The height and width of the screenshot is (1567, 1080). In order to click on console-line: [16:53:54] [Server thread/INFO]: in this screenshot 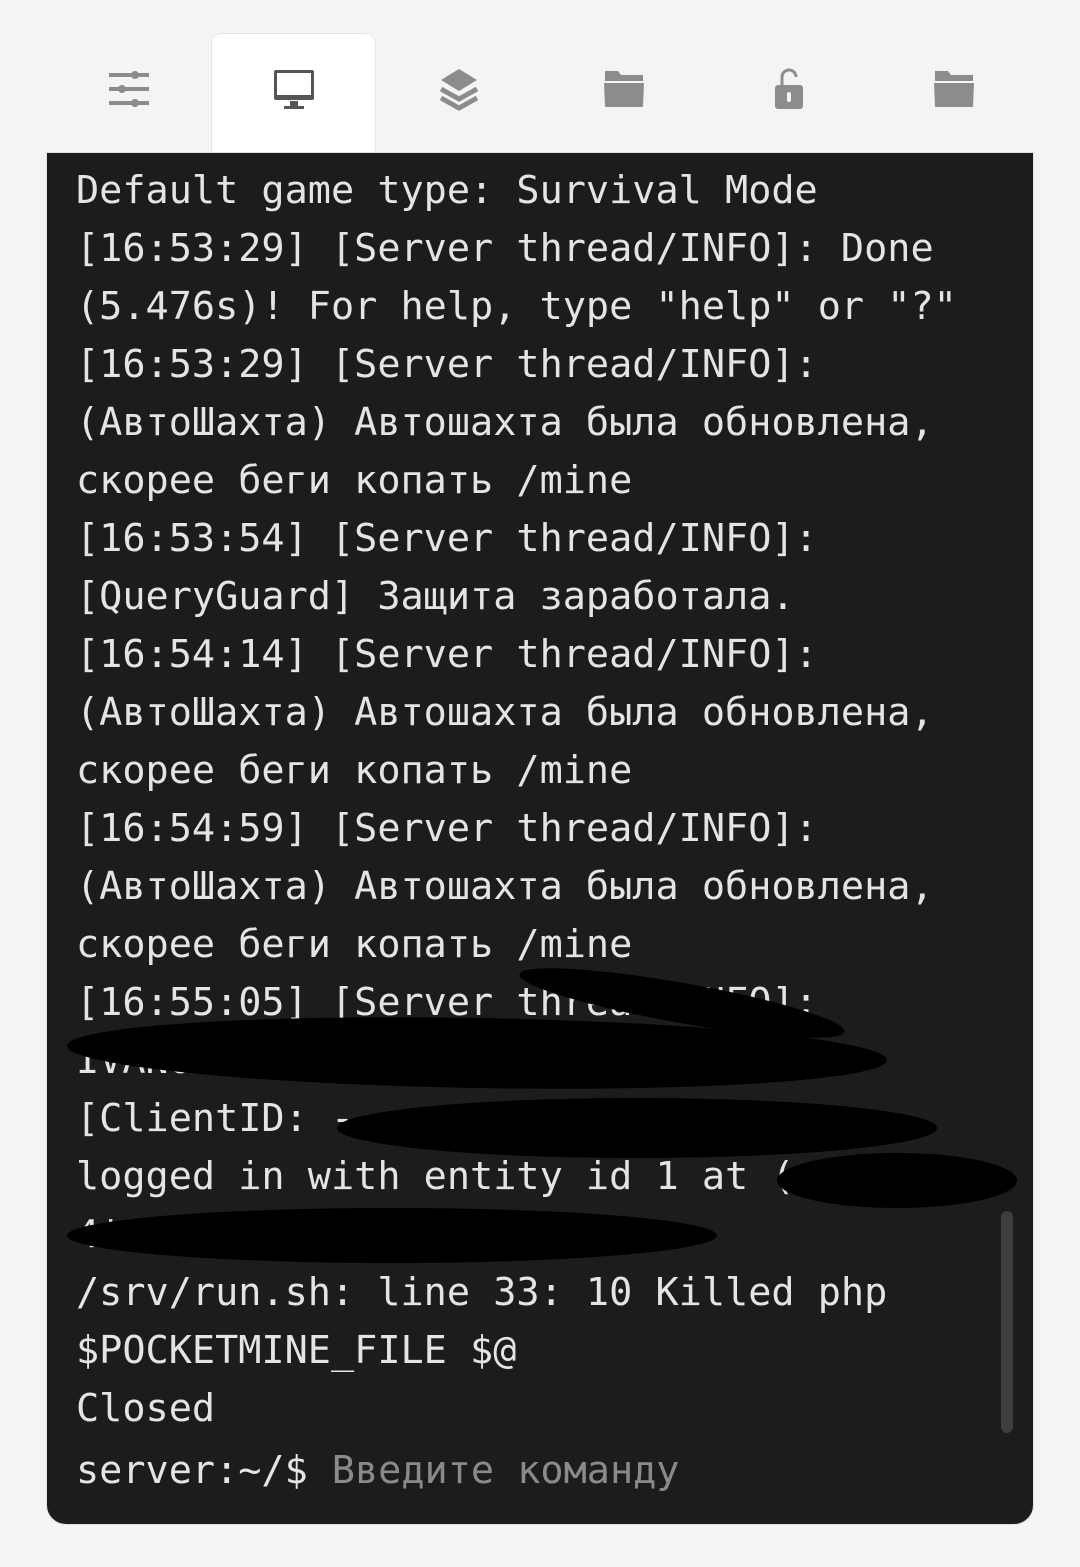, I will do `click(447, 538)`.